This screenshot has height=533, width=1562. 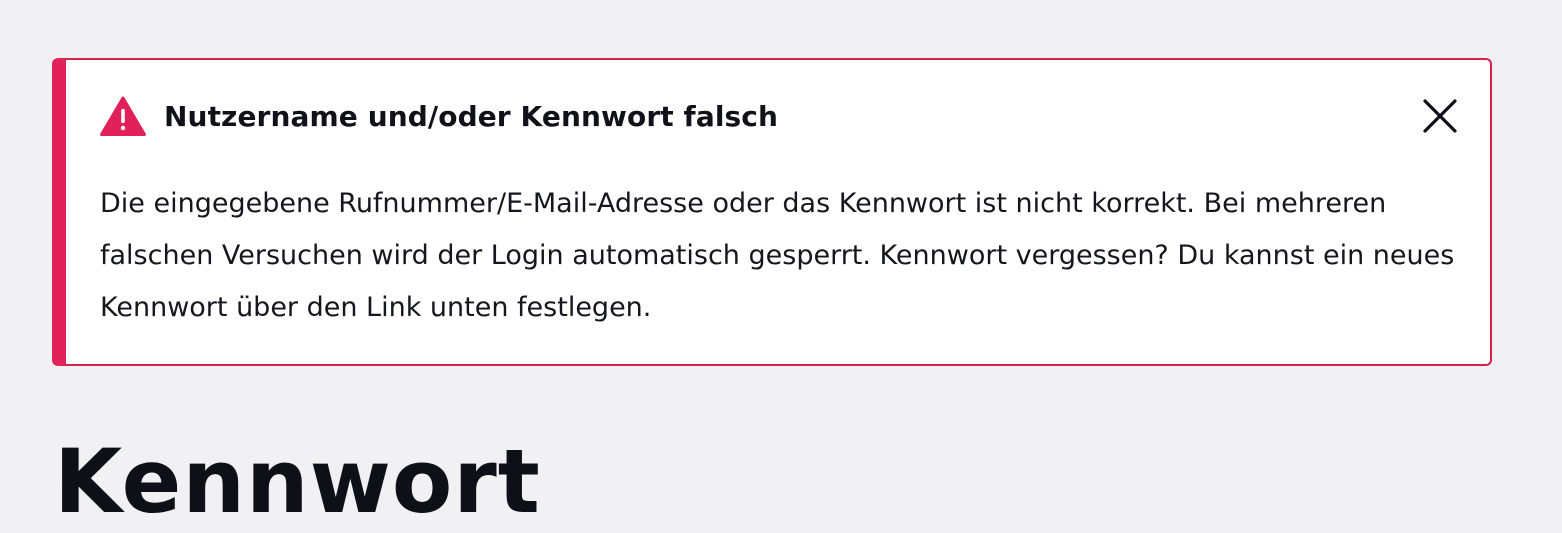 I want to click on warning-triangle-icon, so click(x=123, y=116).